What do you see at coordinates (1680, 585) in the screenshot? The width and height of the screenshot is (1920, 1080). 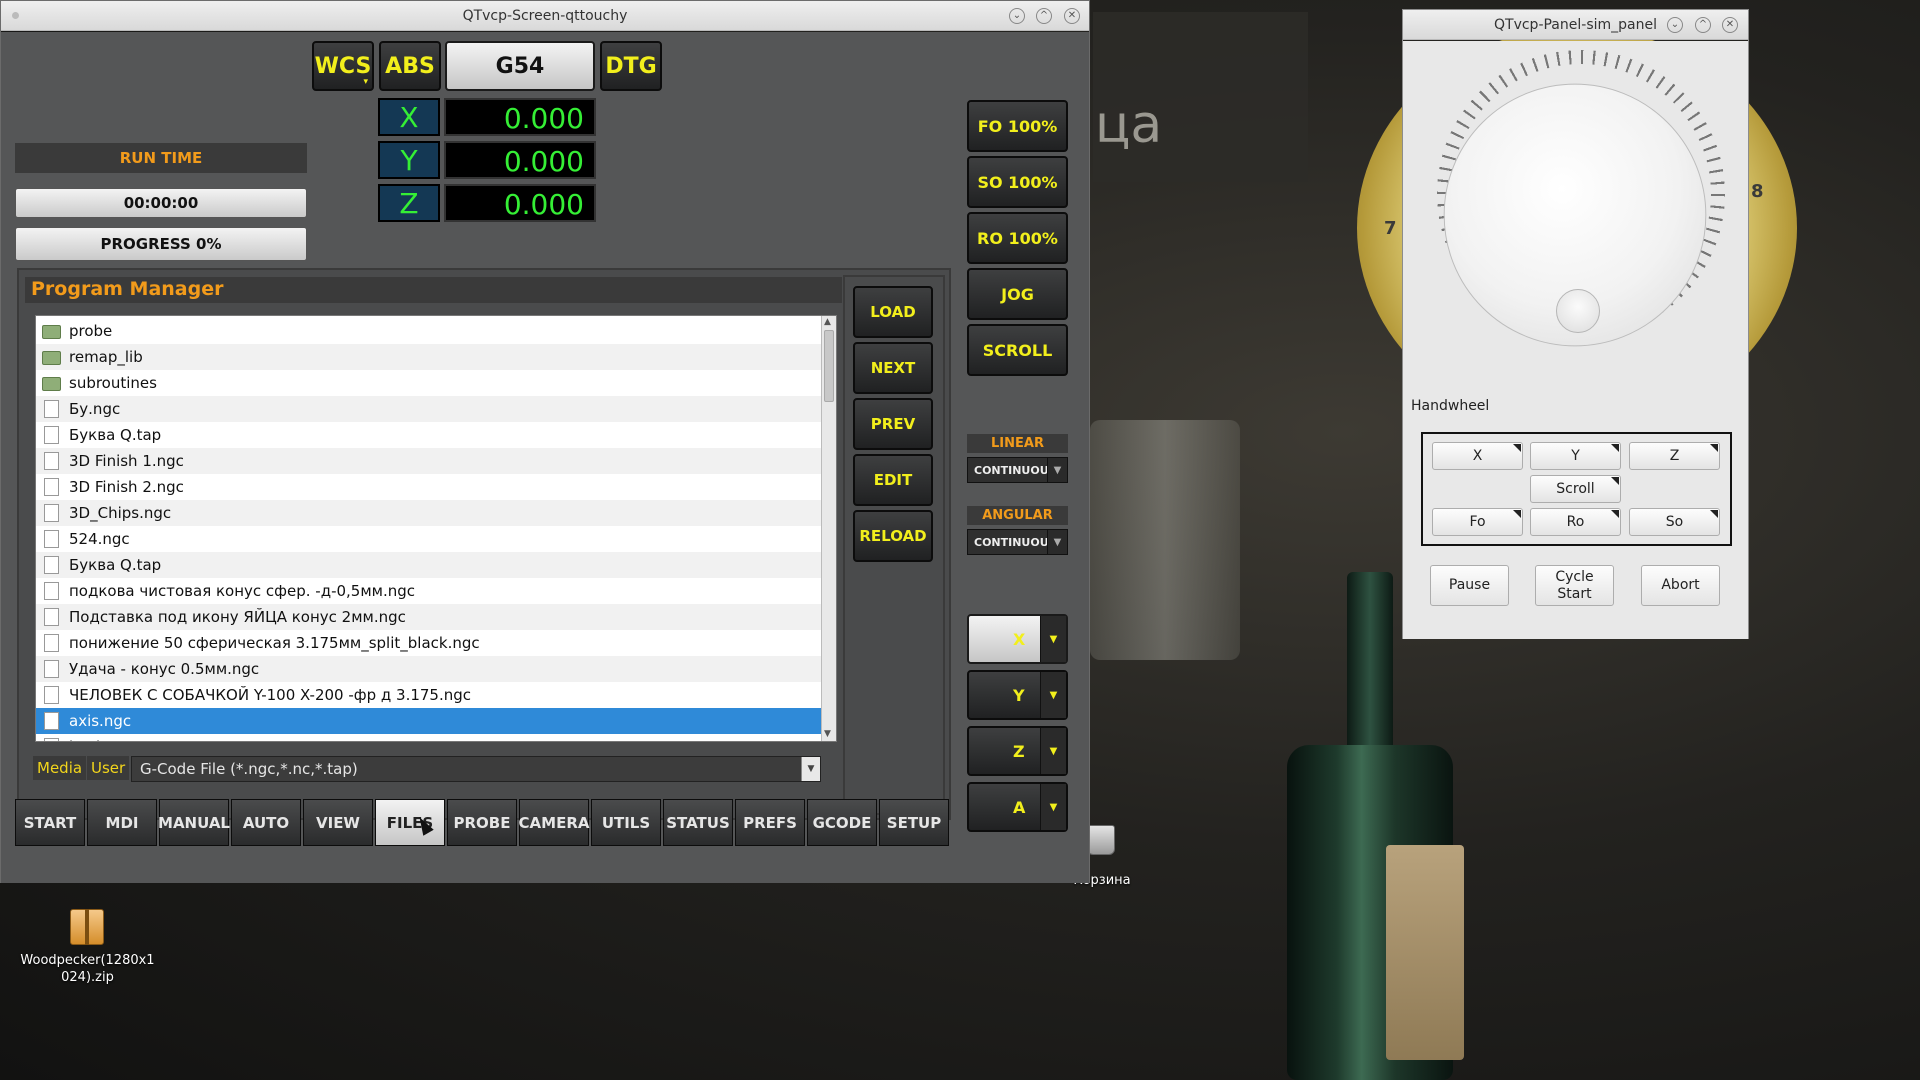 I see `abort-button: Abort` at bounding box center [1680, 585].